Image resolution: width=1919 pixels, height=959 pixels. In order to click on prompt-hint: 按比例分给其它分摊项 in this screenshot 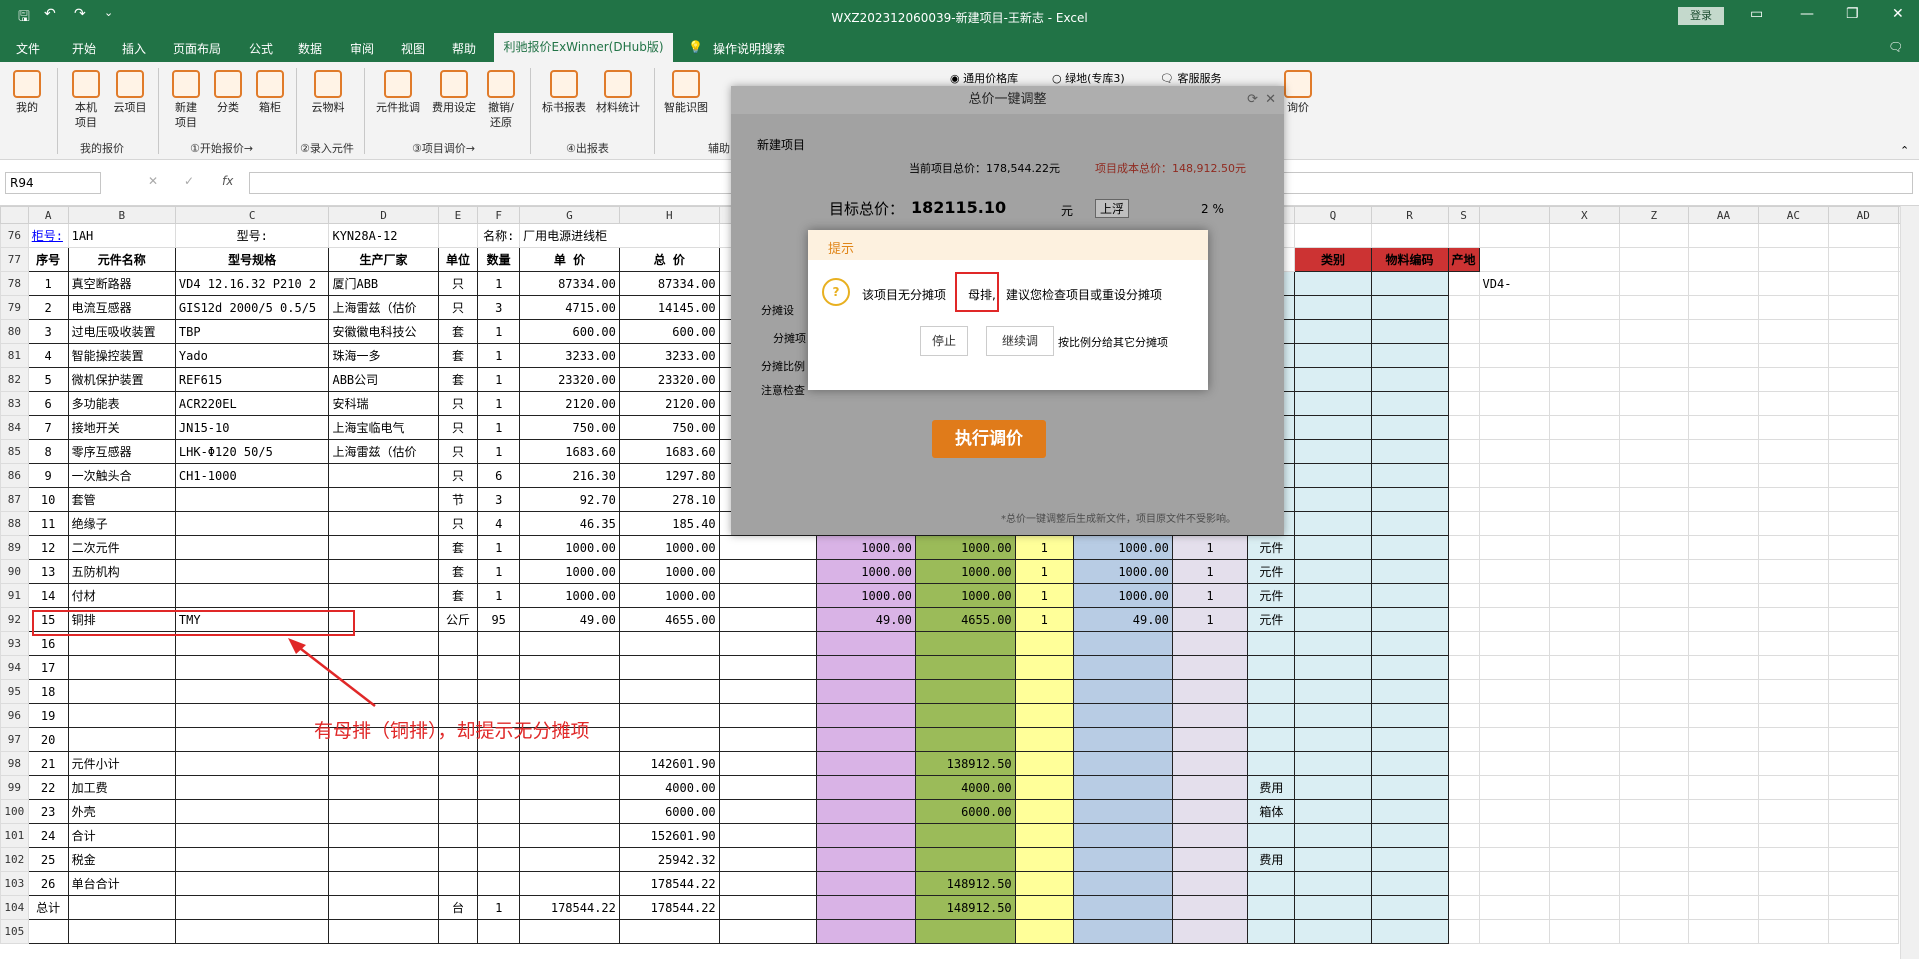, I will do `click(1113, 342)`.